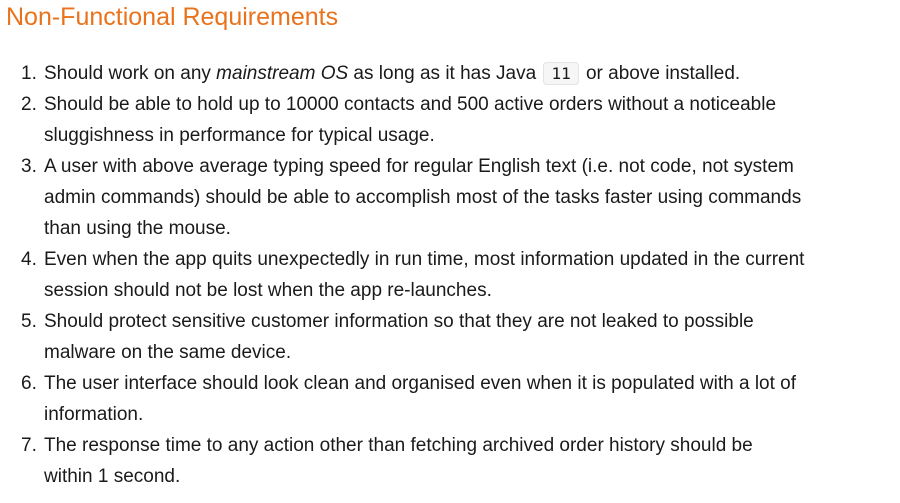 This screenshot has width=900, height=503. I want to click on requirement-number: 4., so click(29, 259).